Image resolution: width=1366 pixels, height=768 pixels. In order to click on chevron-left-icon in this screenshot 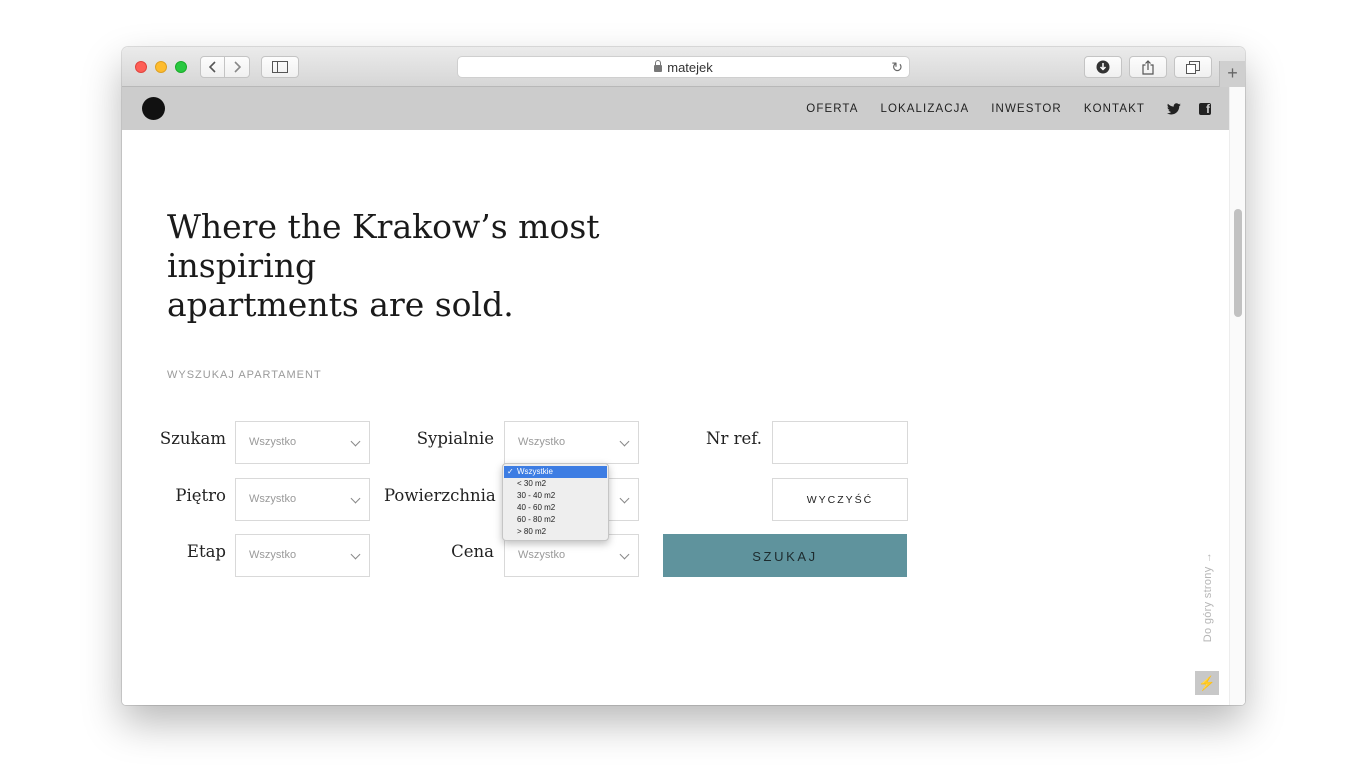, I will do `click(212, 67)`.